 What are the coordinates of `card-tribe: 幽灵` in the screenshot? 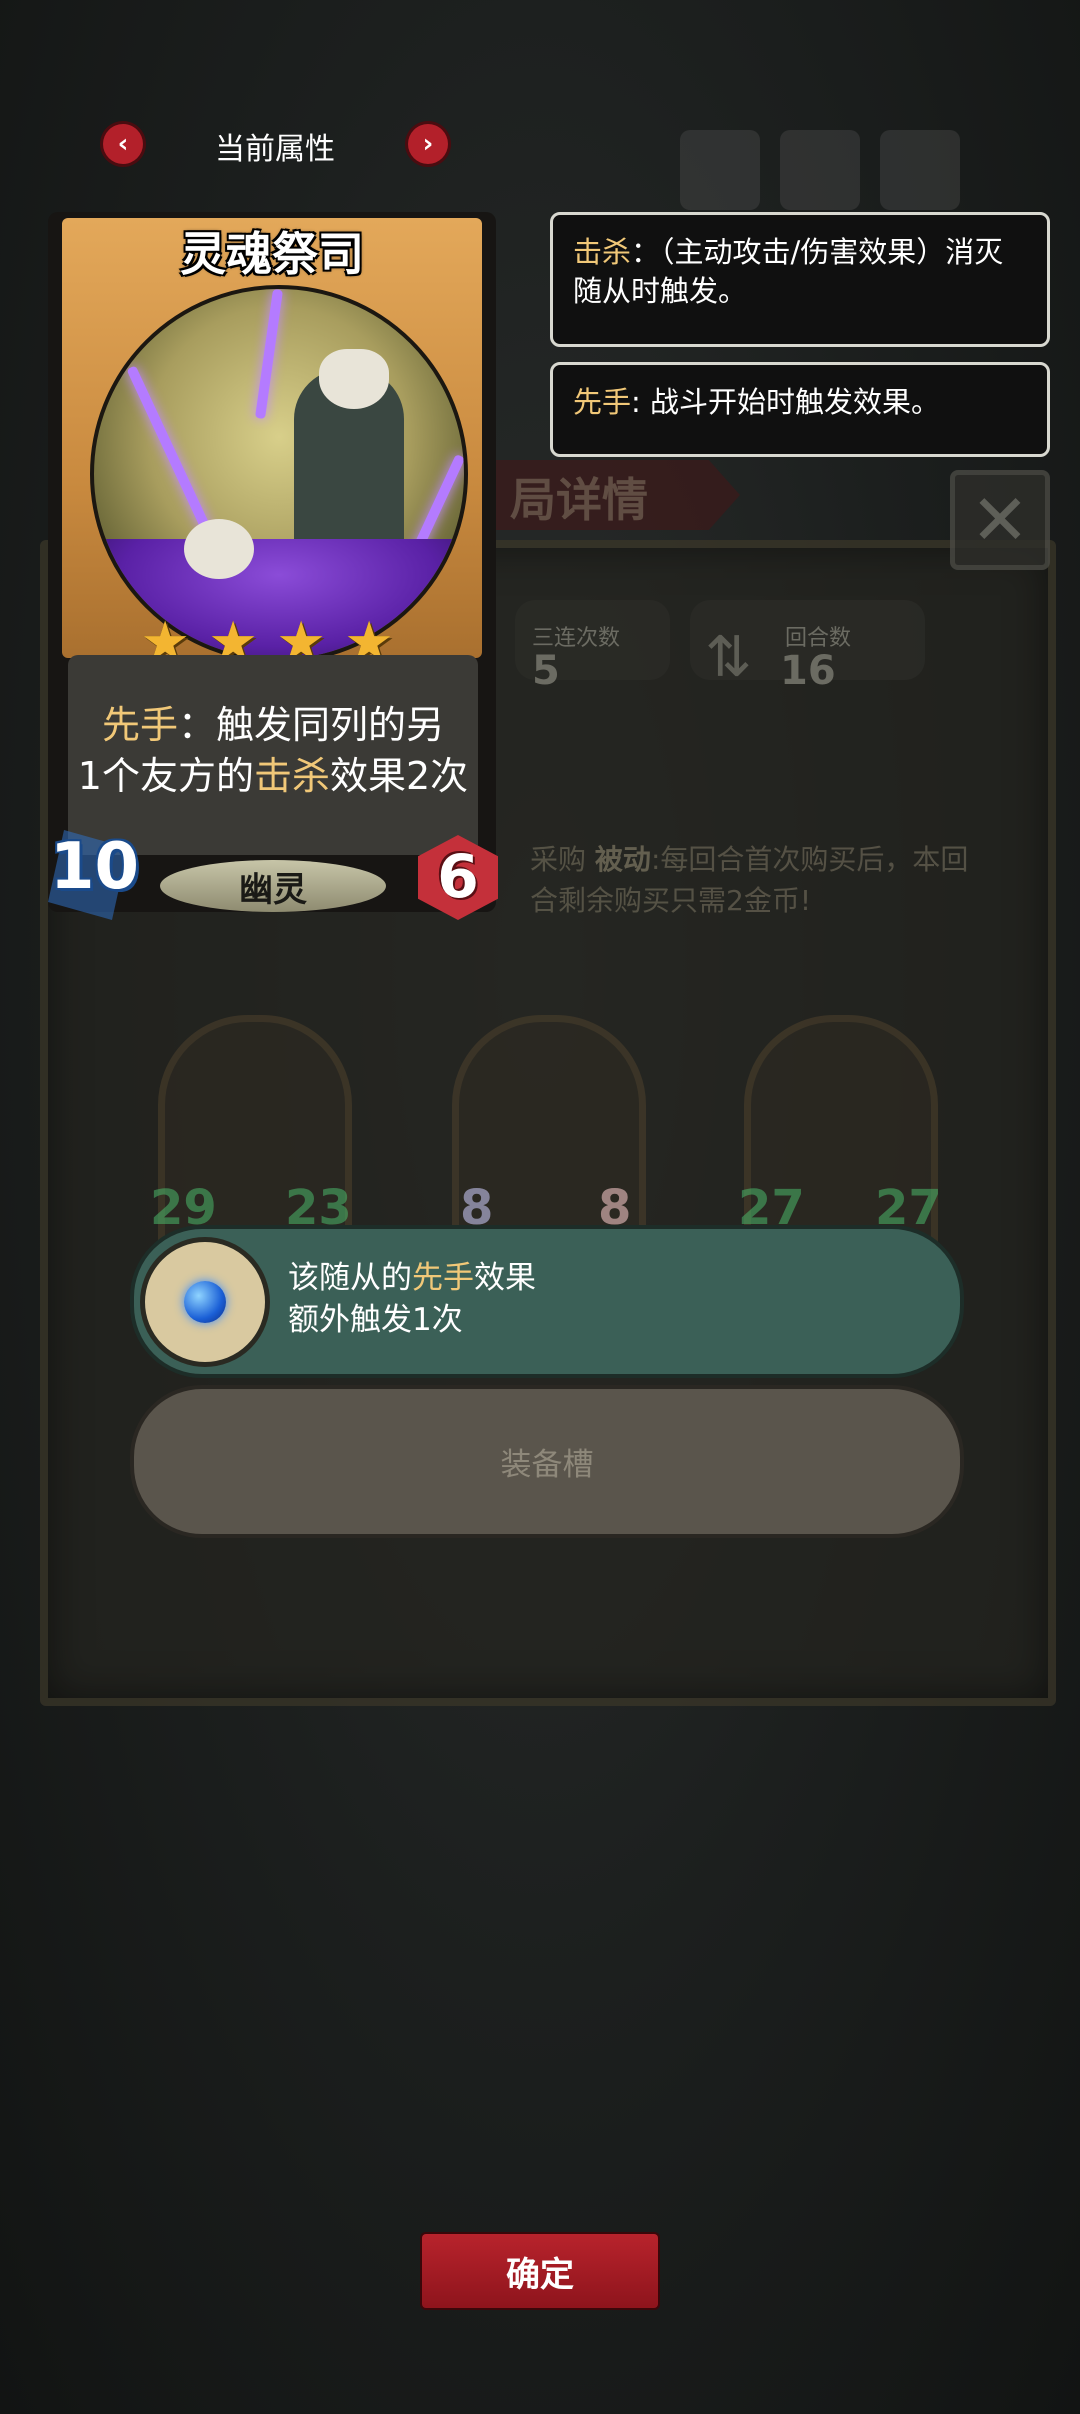 It's located at (273, 886).